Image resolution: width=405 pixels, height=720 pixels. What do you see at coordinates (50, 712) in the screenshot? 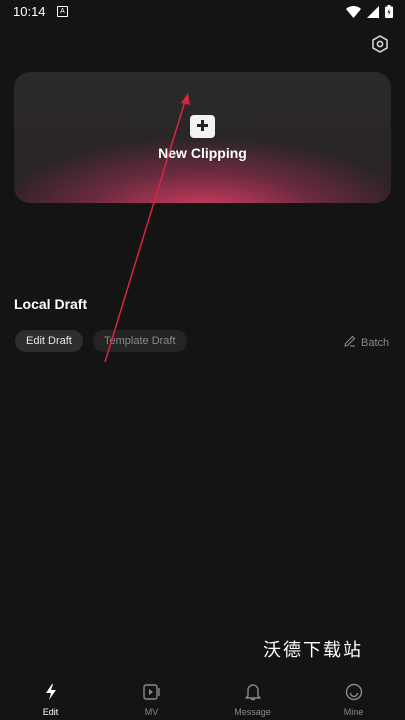
I see `nav-edit-label: Edit` at bounding box center [50, 712].